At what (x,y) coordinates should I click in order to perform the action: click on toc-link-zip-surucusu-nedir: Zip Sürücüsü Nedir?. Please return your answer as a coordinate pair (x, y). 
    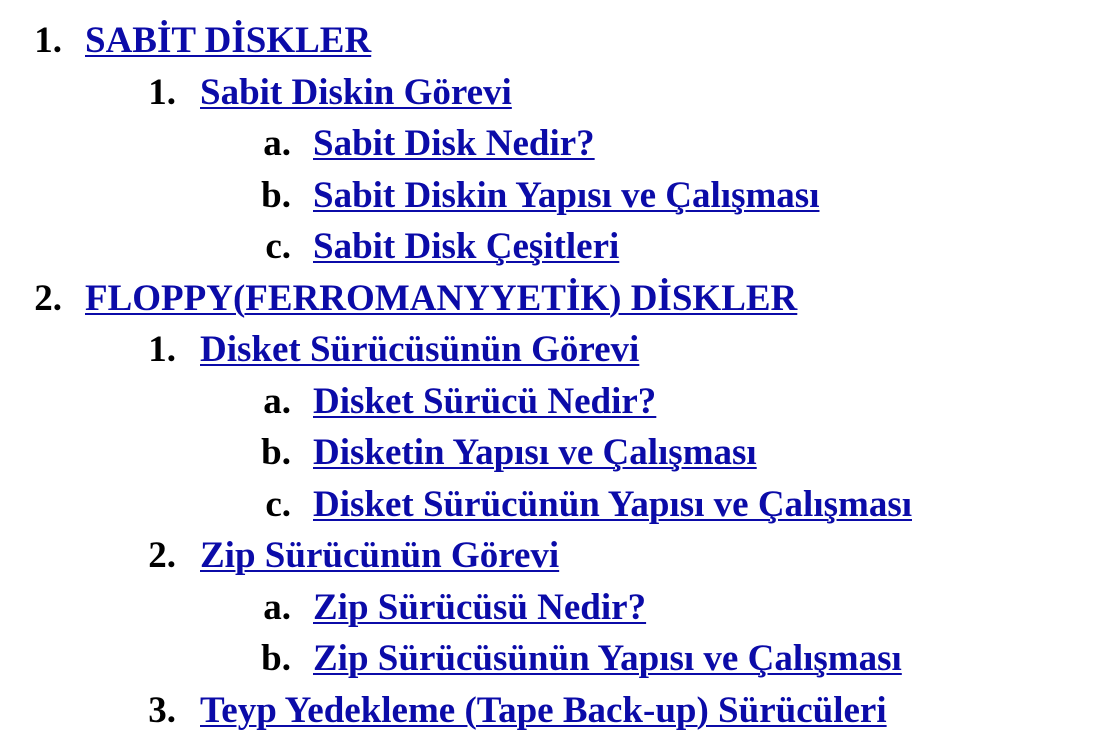
    Looking at the image, I should click on (479, 607).